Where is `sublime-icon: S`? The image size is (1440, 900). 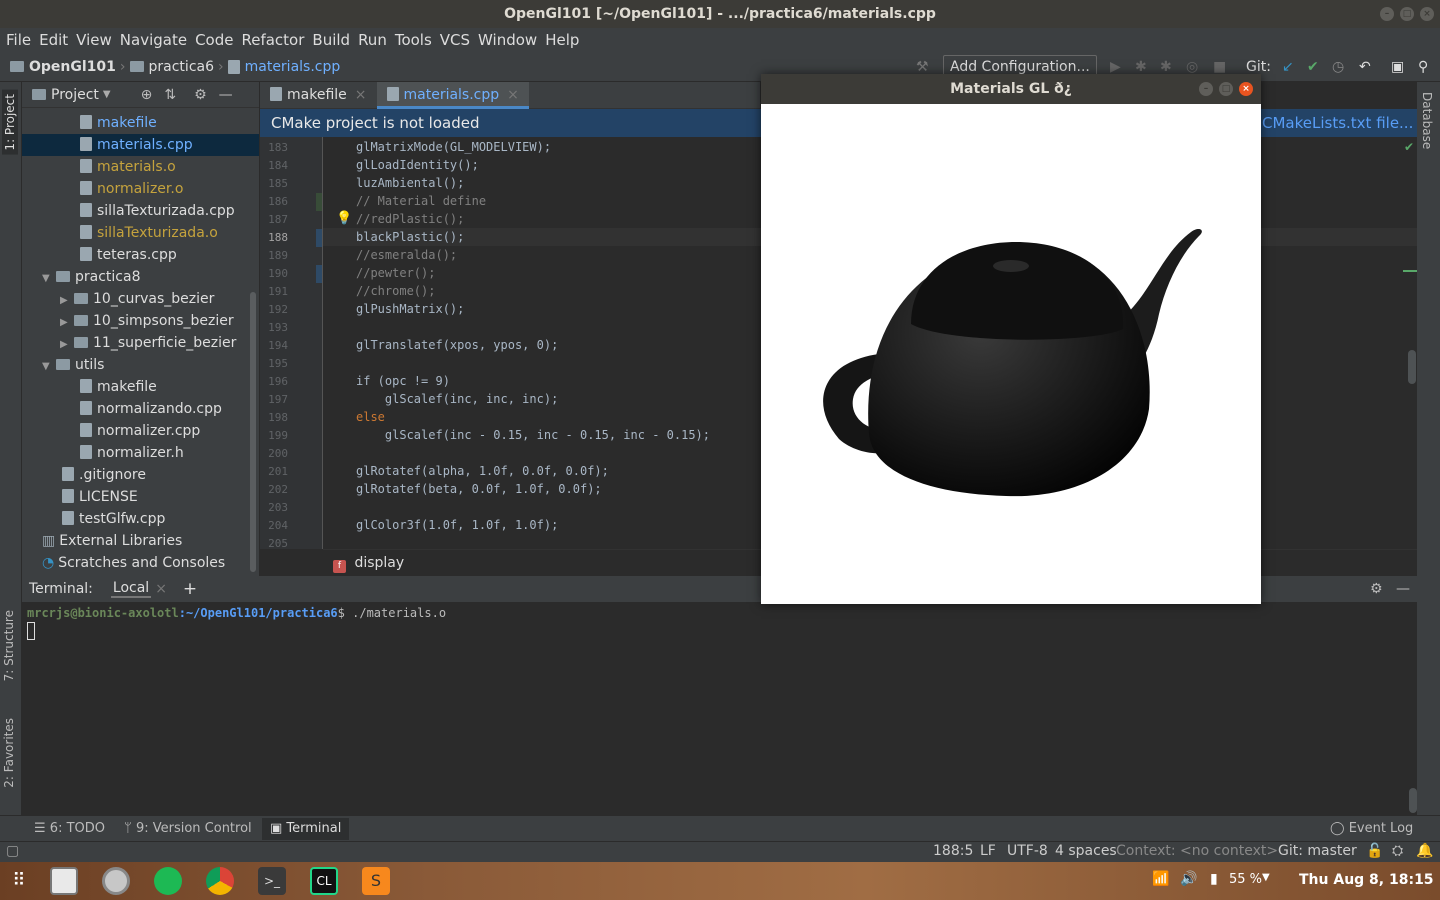
sublime-icon: S is located at coordinates (376, 881).